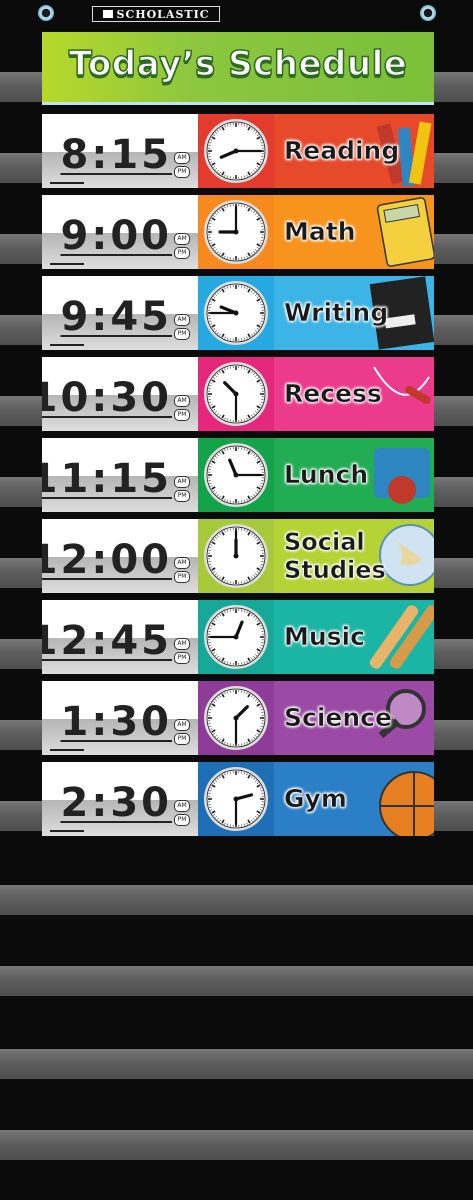 This screenshot has width=473, height=1200. I want to click on time-card: 11:15 AM PM, so click(120, 475).